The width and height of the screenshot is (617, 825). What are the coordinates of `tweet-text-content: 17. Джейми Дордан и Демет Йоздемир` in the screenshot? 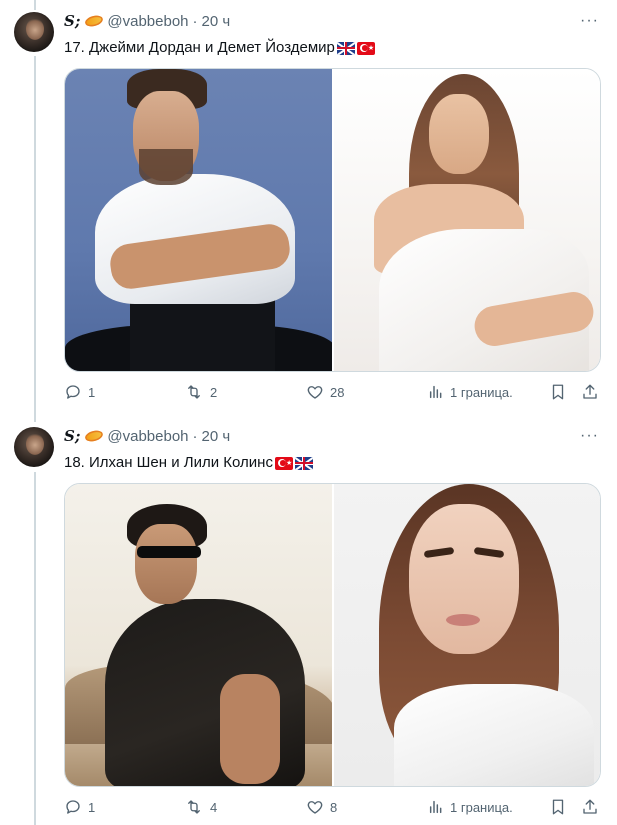 It's located at (199, 47).